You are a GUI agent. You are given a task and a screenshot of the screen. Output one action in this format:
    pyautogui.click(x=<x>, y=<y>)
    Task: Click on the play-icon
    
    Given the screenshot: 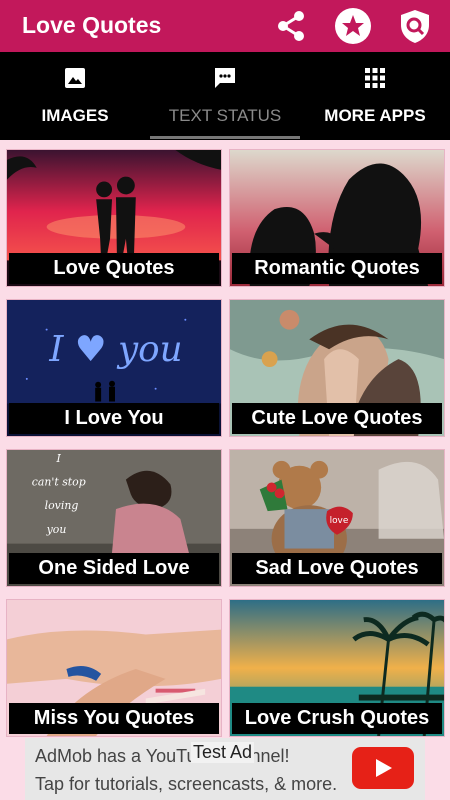 What is the action you would take?
    pyautogui.click(x=384, y=768)
    